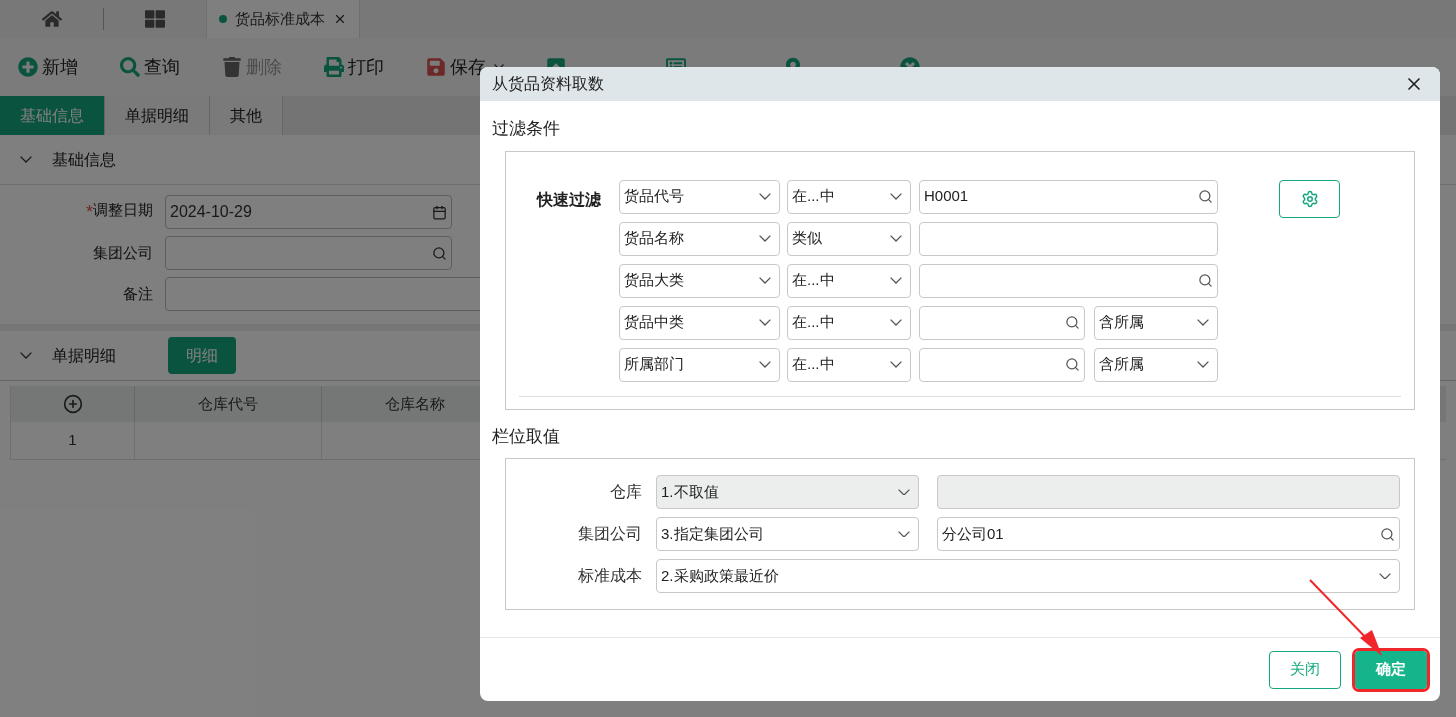 This screenshot has height=717, width=1456. Describe the element at coordinates (654, 322) in the screenshot. I see `select-value: 货品中类` at that location.